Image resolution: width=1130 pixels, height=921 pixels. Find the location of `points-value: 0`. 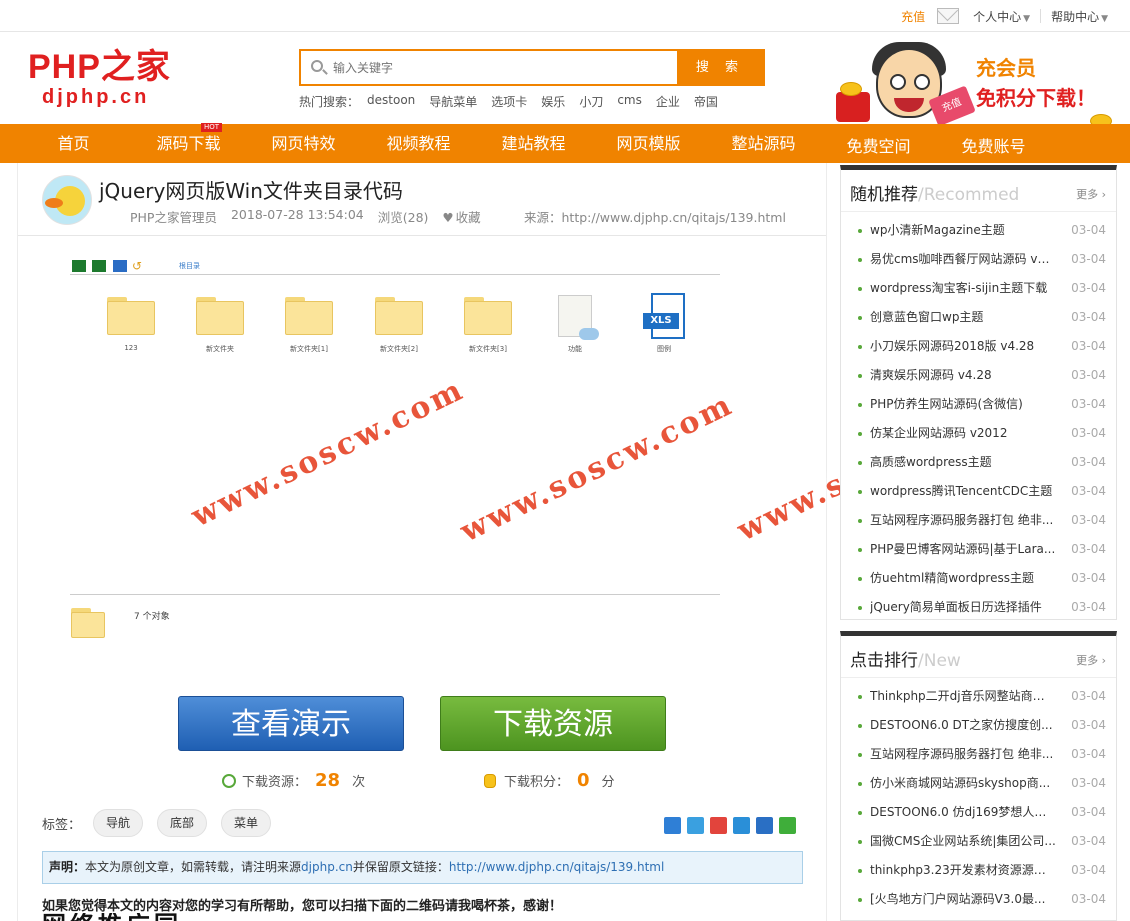

points-value: 0 is located at coordinates (583, 780).